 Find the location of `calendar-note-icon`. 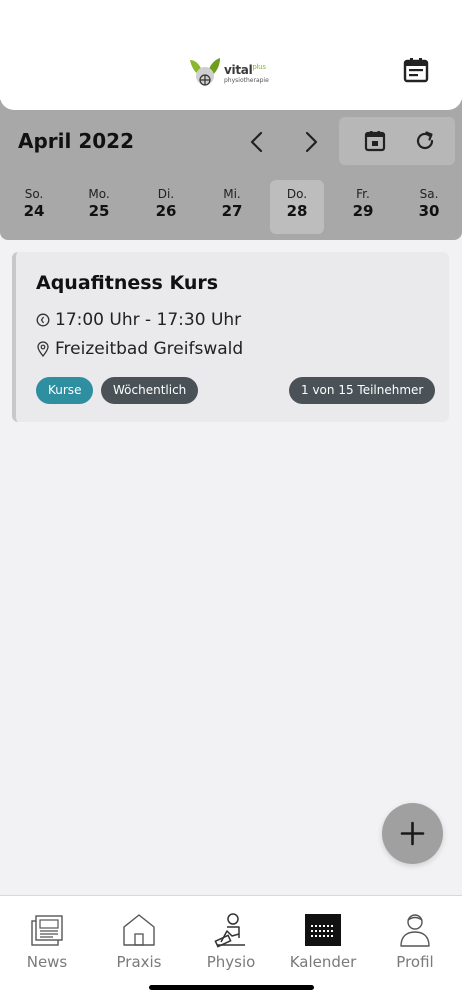

calendar-note-icon is located at coordinates (416, 70).